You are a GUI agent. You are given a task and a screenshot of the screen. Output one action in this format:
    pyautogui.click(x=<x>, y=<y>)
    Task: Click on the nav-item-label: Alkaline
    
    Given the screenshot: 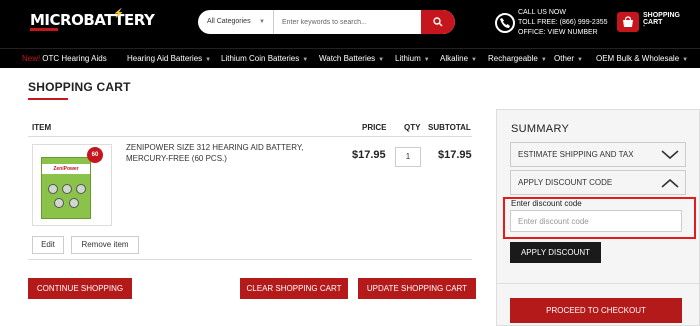 What is the action you would take?
    pyautogui.click(x=454, y=58)
    